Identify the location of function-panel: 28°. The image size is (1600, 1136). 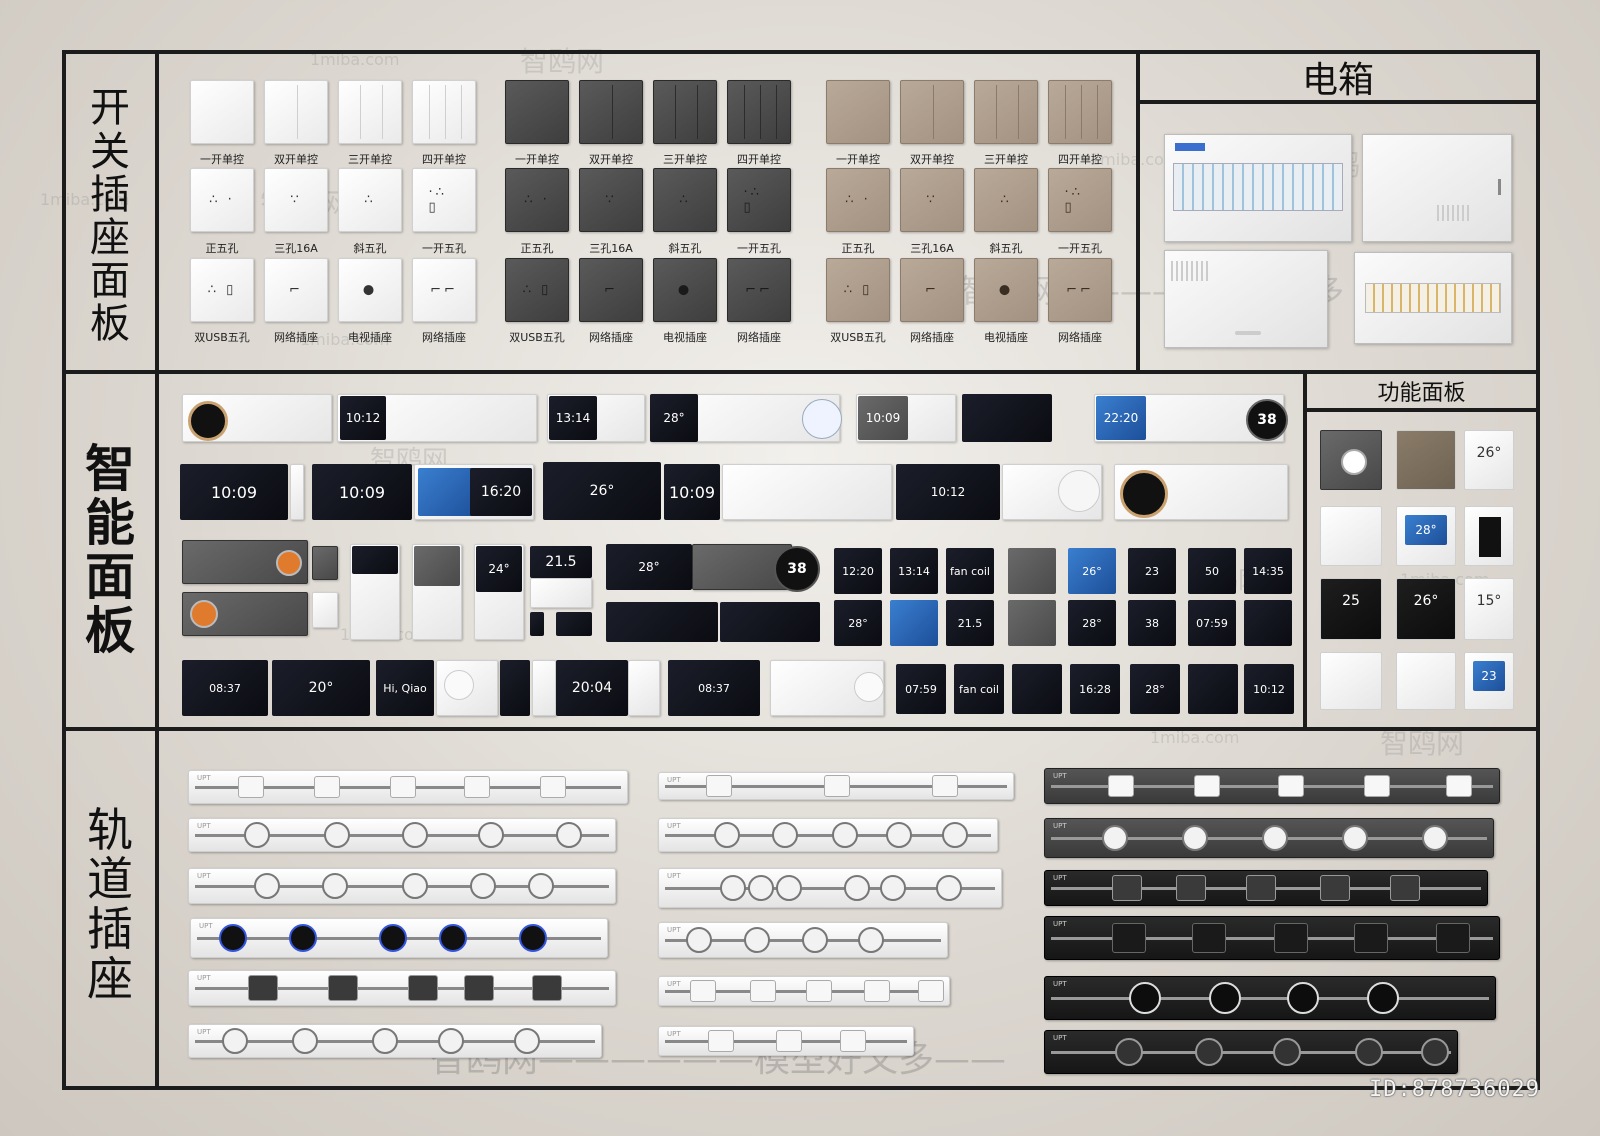
(1426, 536).